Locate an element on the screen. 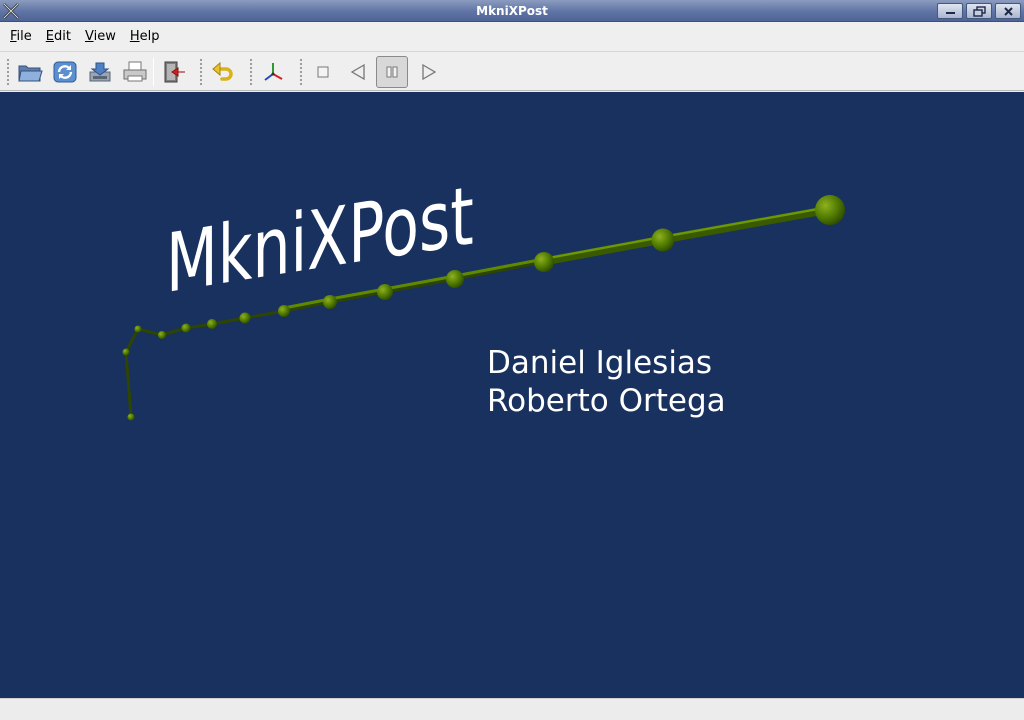 This screenshot has width=1024, height=720. save-button is located at coordinates (100, 72).